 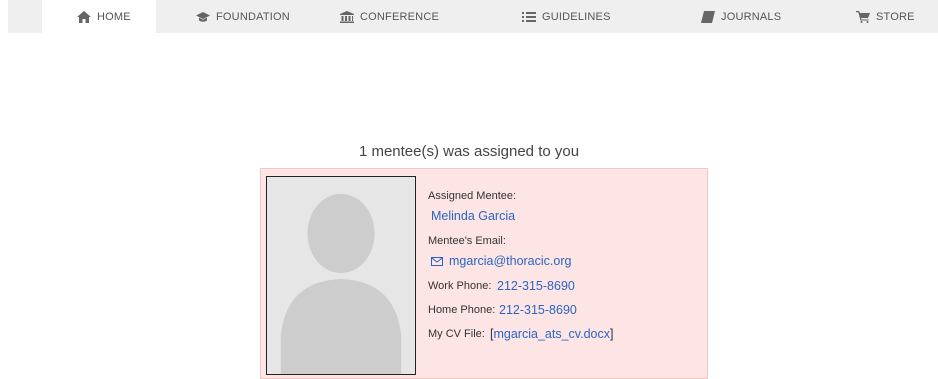 I want to click on cv-close-bracket: ], so click(x=611, y=334).